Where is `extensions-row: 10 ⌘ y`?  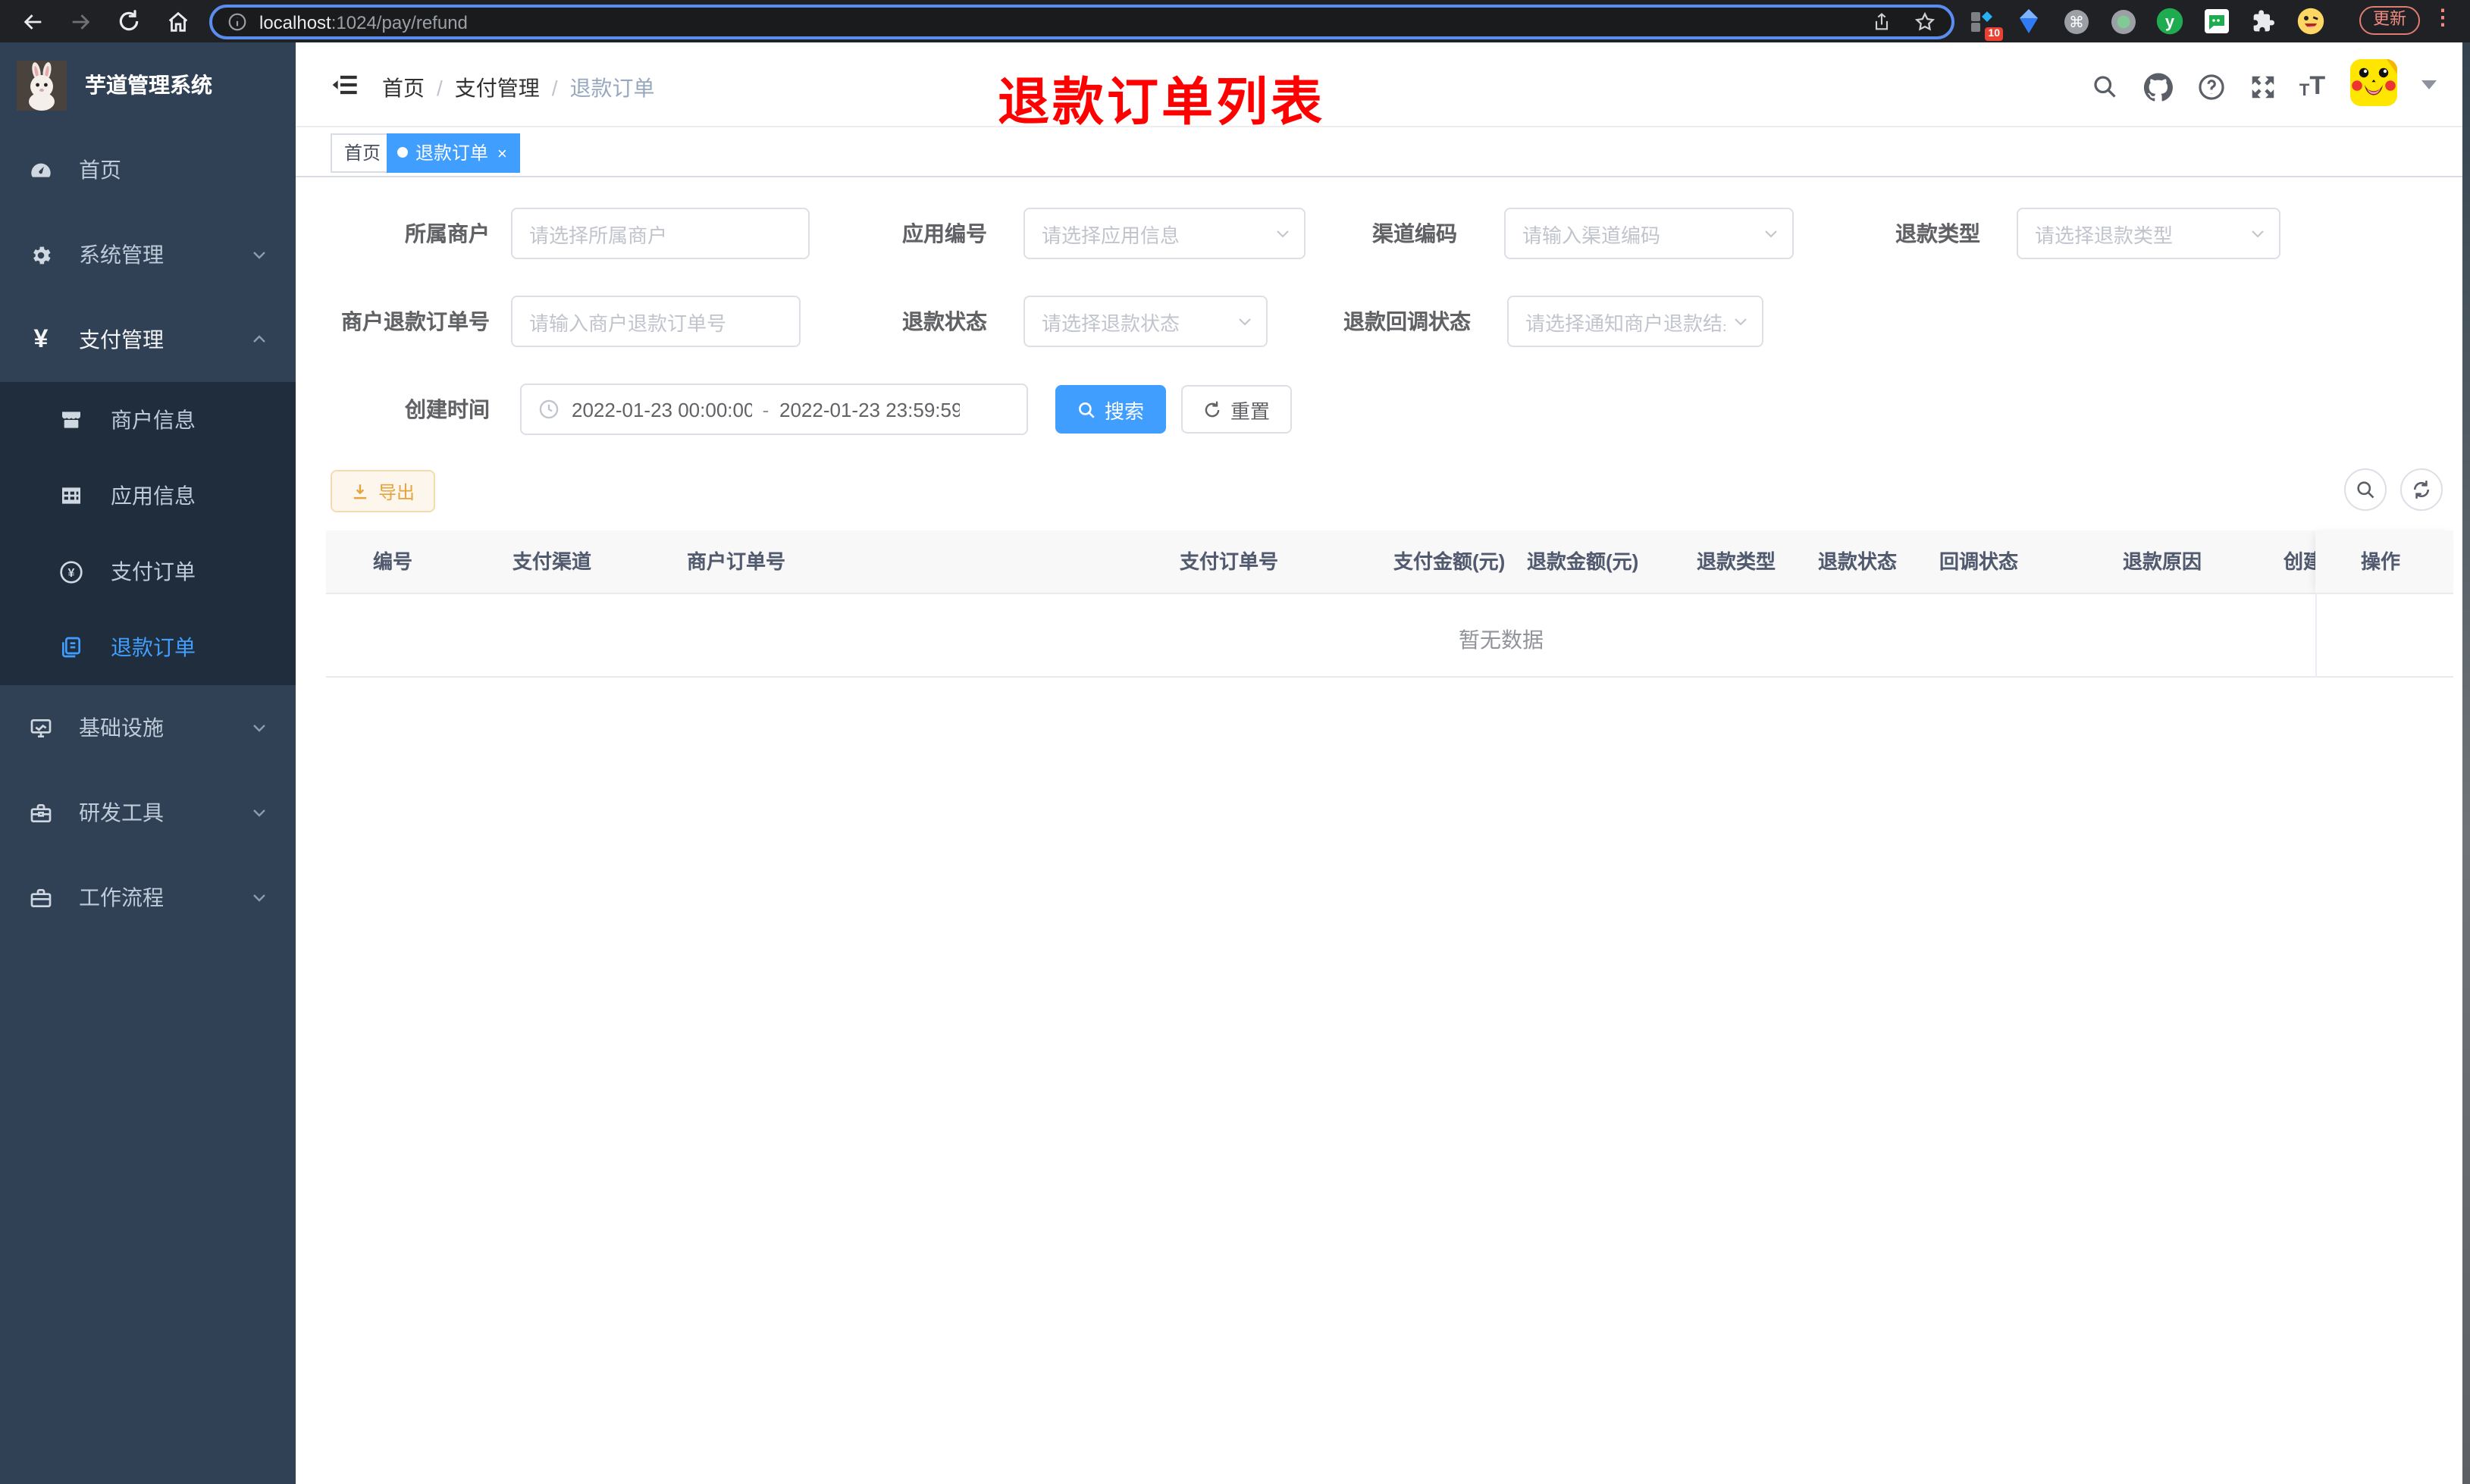 extensions-row: 10 ⌘ y is located at coordinates (2146, 21).